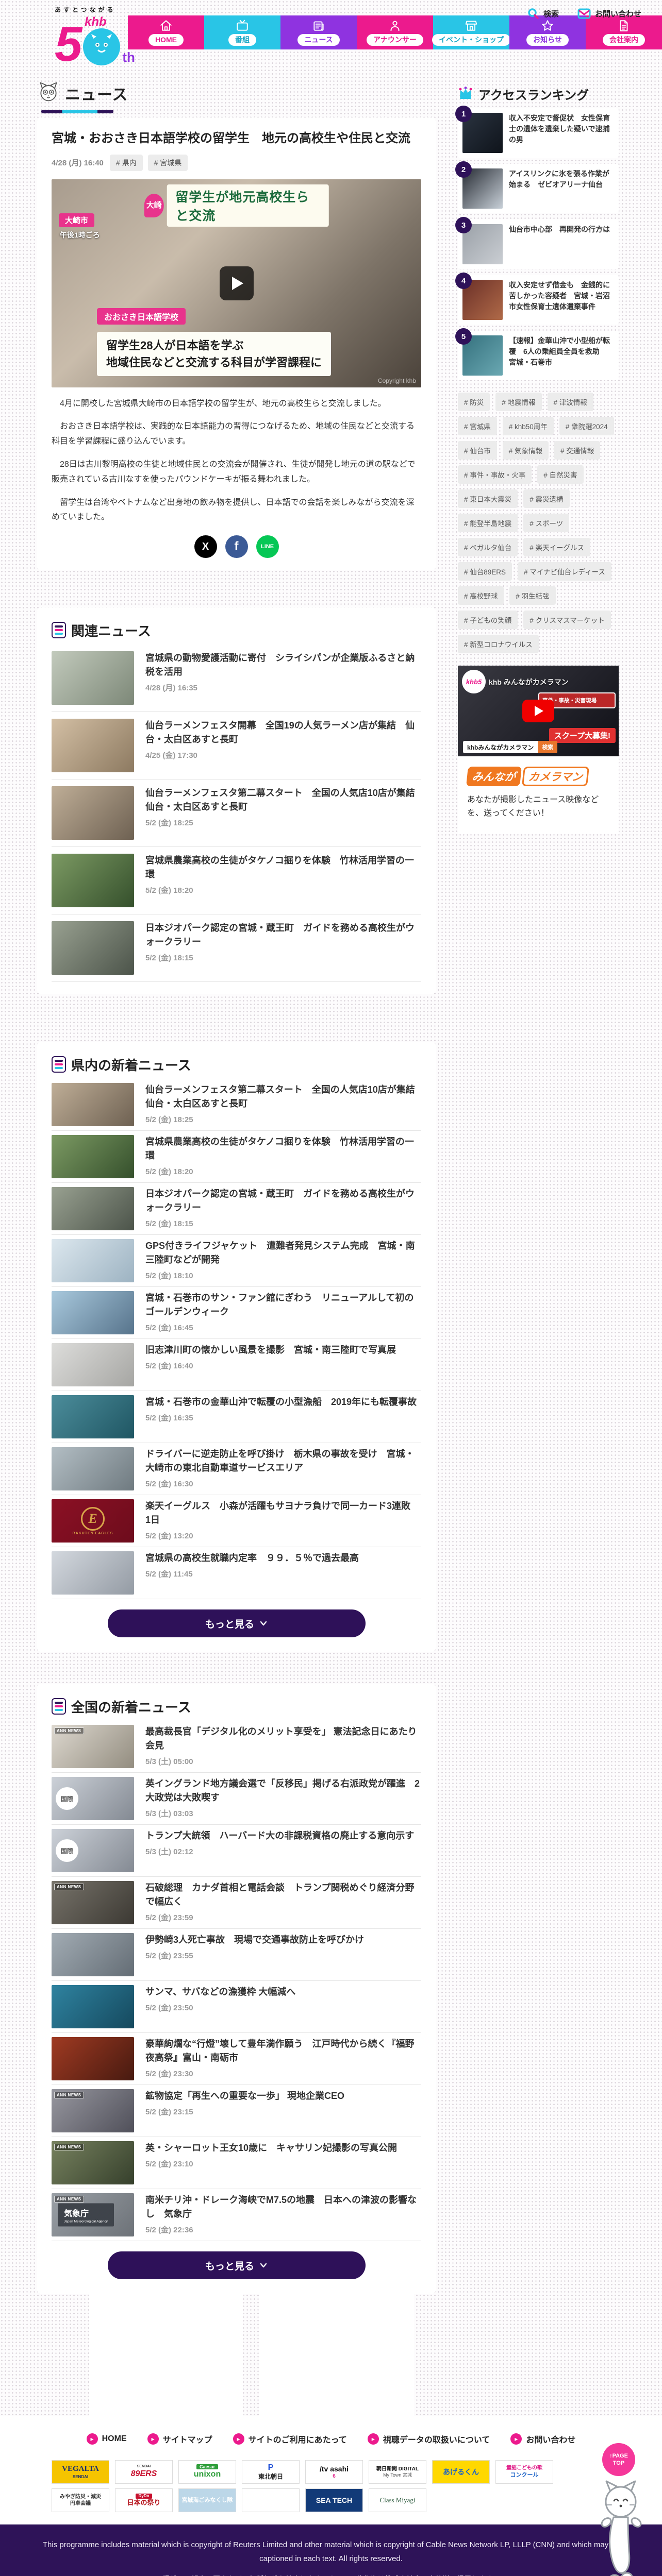 The height and width of the screenshot is (2576, 662). Describe the element at coordinates (518, 402) in the screenshot. I see `topic-tag: # 地震情報` at that location.